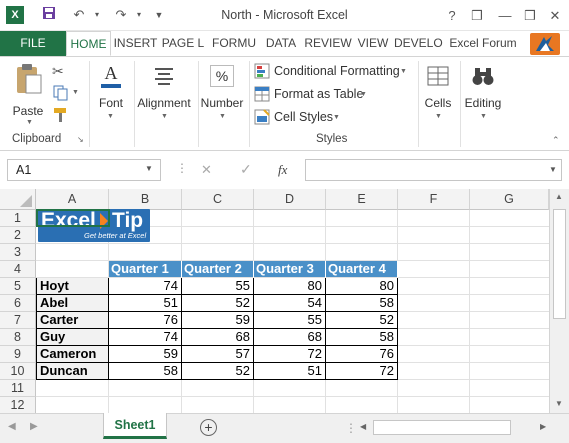 Image resolution: width=569 pixels, height=443 pixels. I want to click on clipboard-dialog-launcher-icon: ↘, so click(80, 139).